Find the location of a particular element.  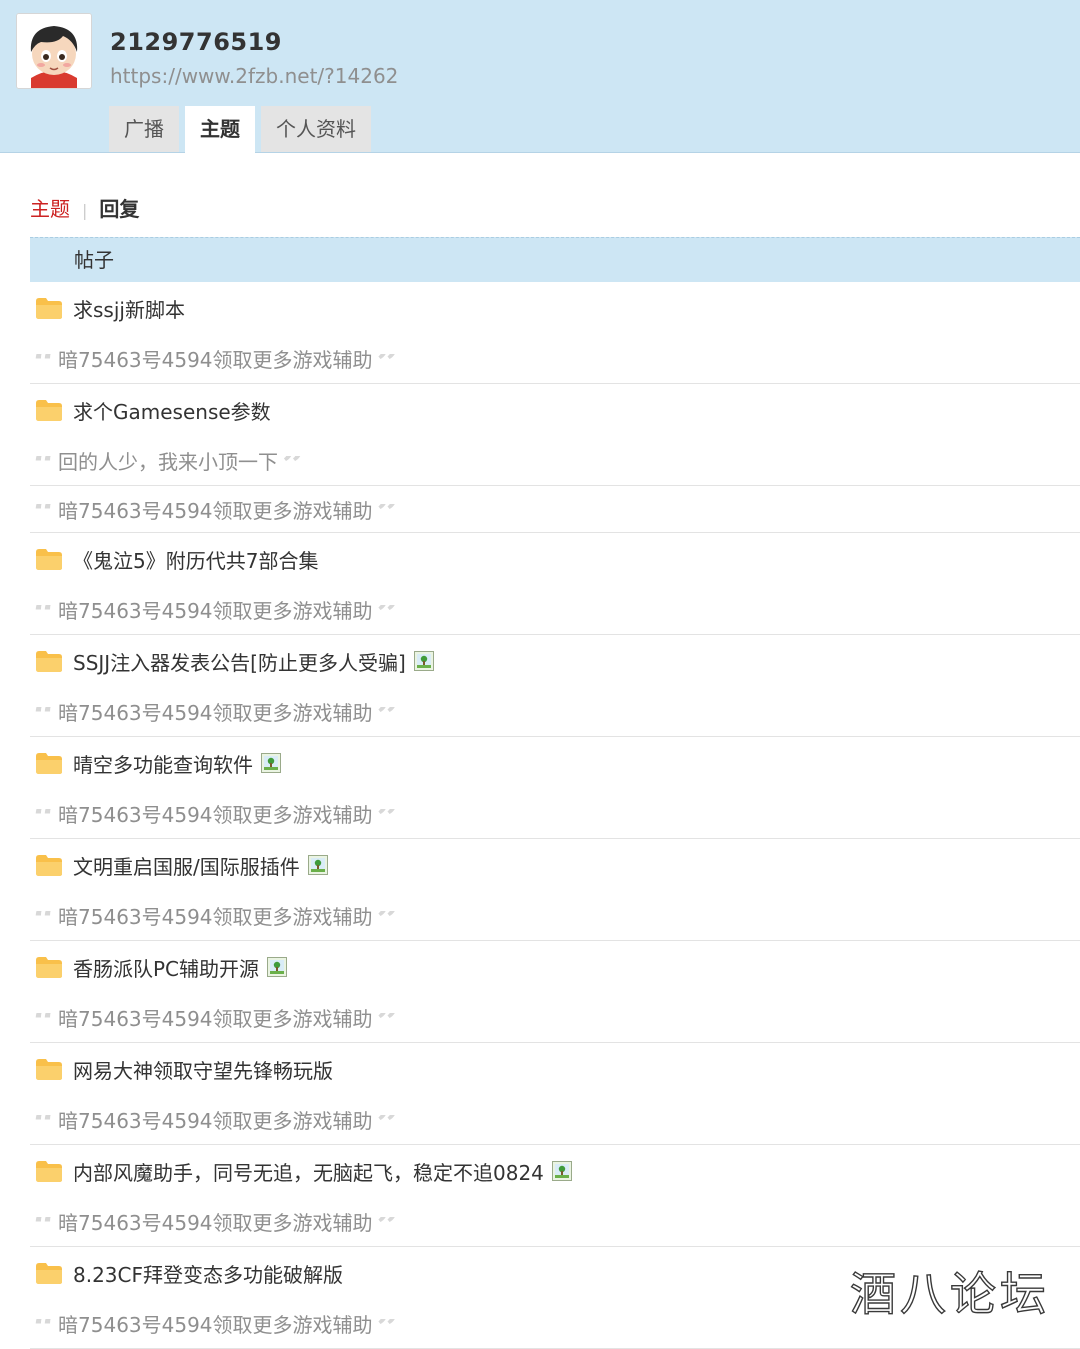

post-title-row: 内部风魔助手，同号无追，无脑起飞，稳定不追0824 is located at coordinates (555, 1171).